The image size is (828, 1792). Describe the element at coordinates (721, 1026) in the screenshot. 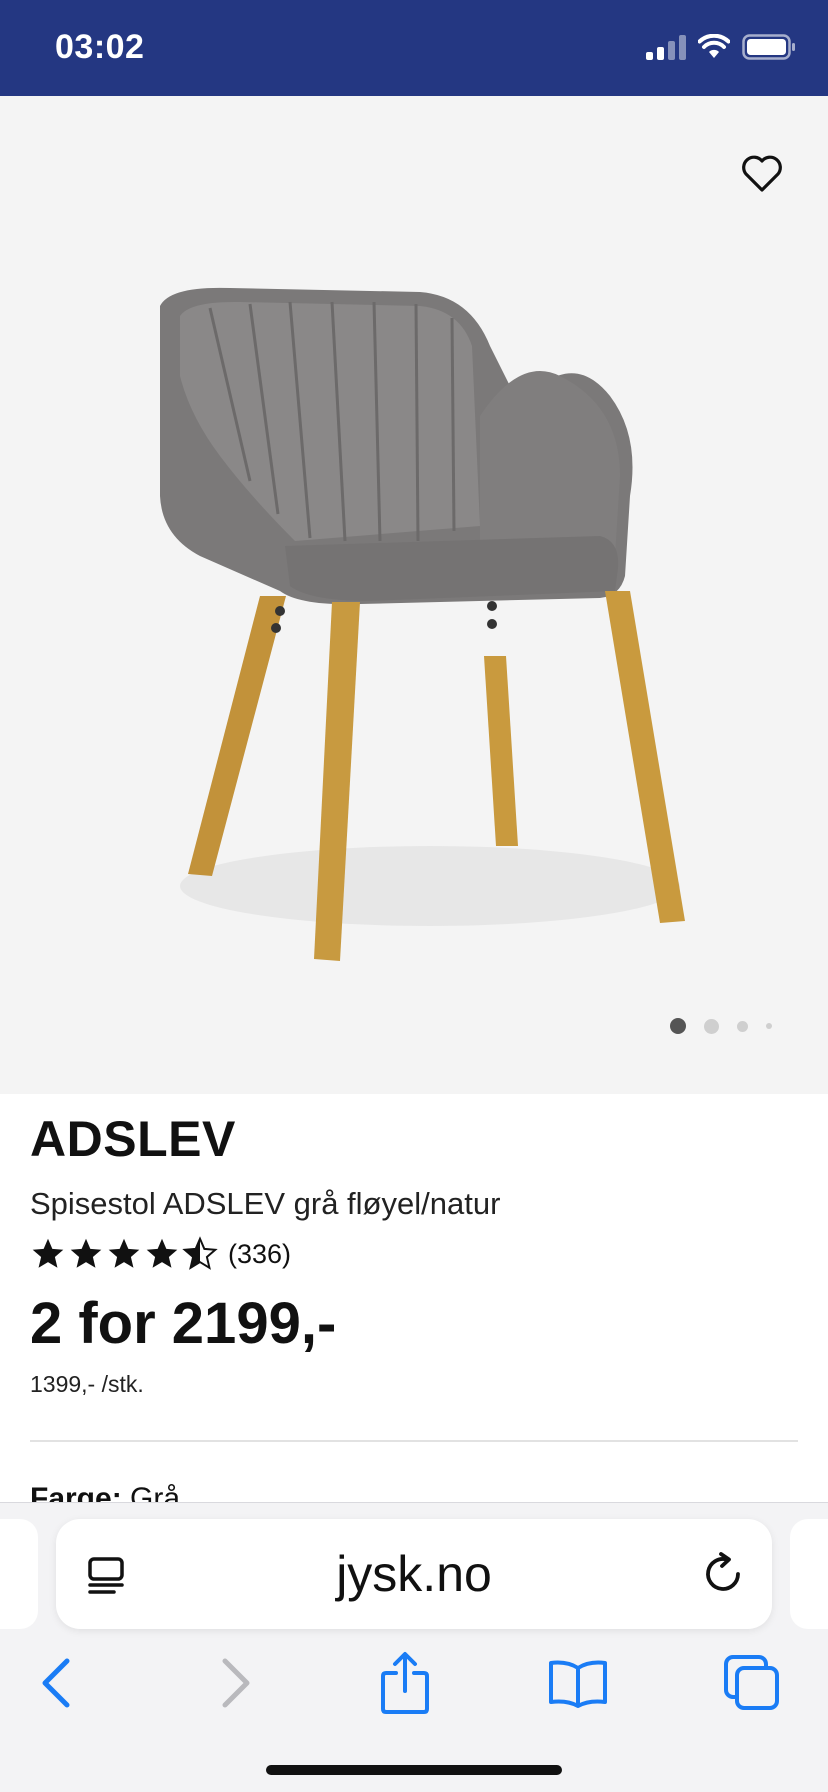

I see `carousel-dots` at that location.